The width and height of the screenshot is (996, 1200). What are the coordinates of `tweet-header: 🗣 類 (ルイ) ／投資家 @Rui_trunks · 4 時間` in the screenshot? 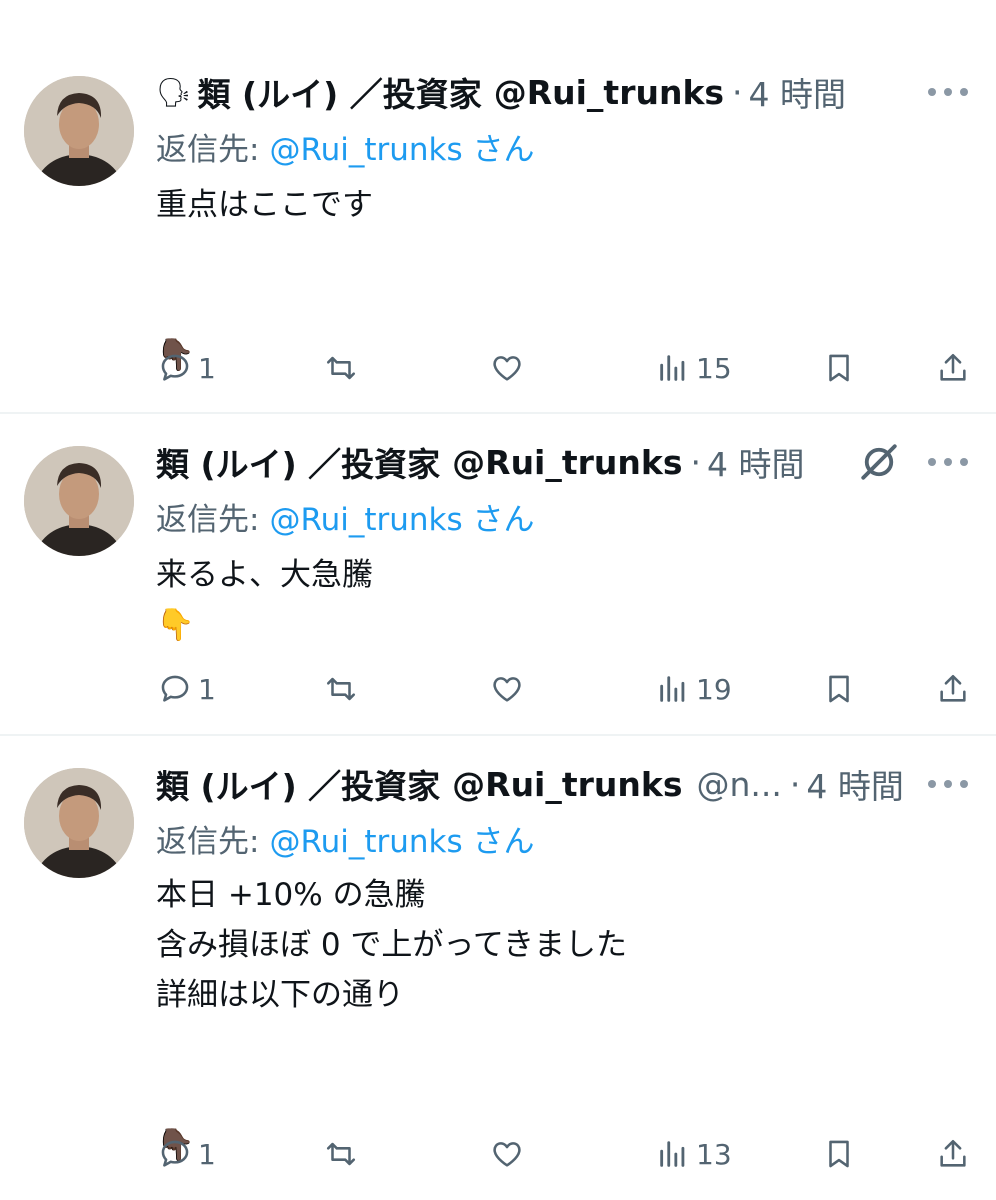 It's located at (501, 92).